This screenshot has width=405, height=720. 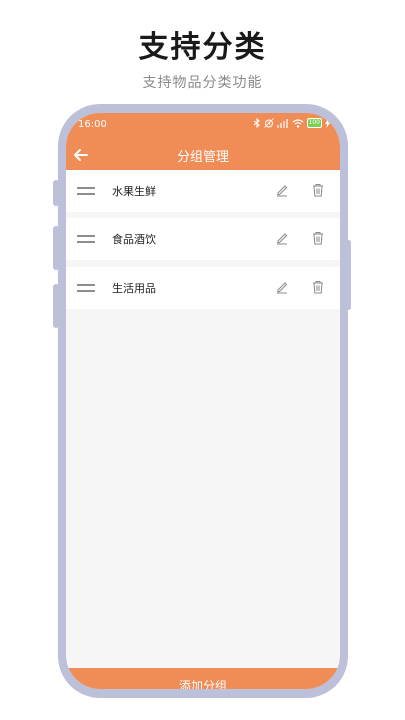 What do you see at coordinates (134, 191) in the screenshot?
I see `group-label: 水果生鲜` at bounding box center [134, 191].